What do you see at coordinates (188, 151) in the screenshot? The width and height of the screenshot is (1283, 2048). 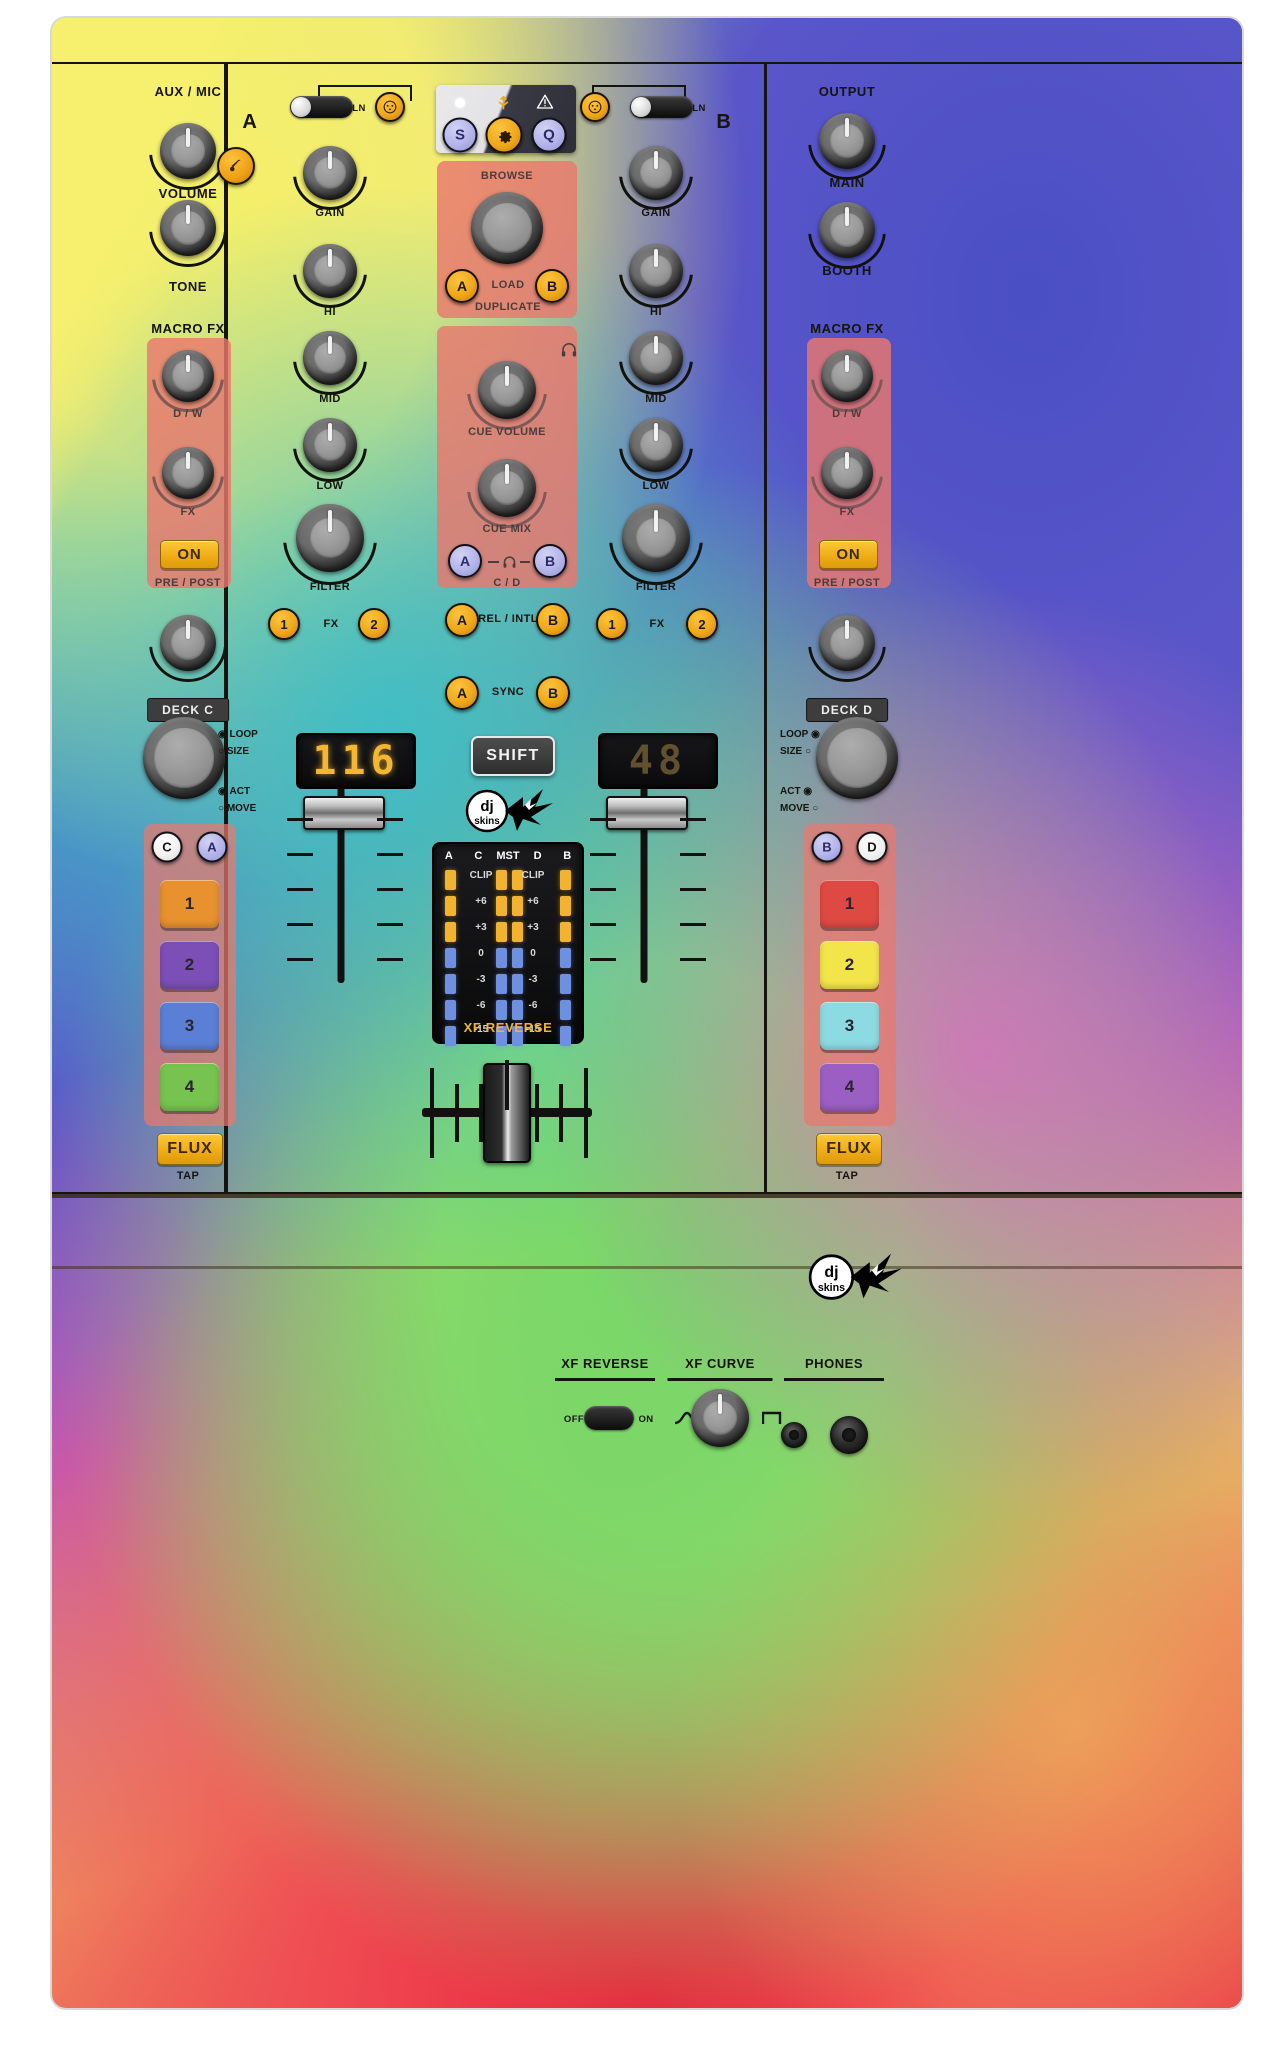 I see `aux-volume-knob` at bounding box center [188, 151].